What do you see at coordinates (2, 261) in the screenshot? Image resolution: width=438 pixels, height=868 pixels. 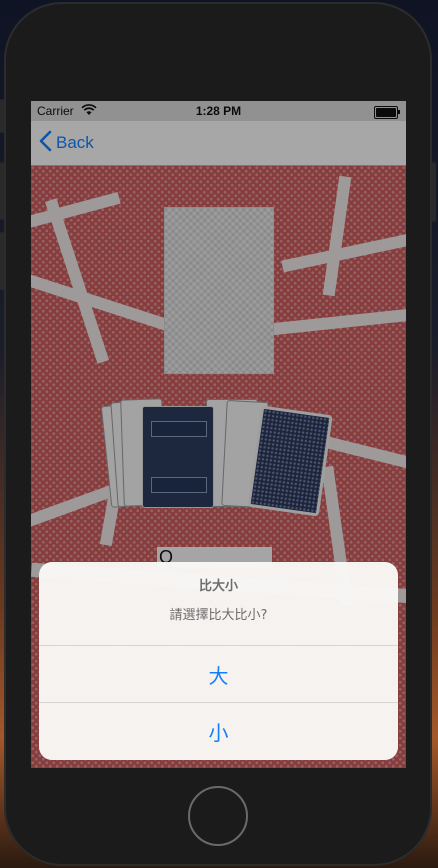 I see `volume-down-button` at bounding box center [2, 261].